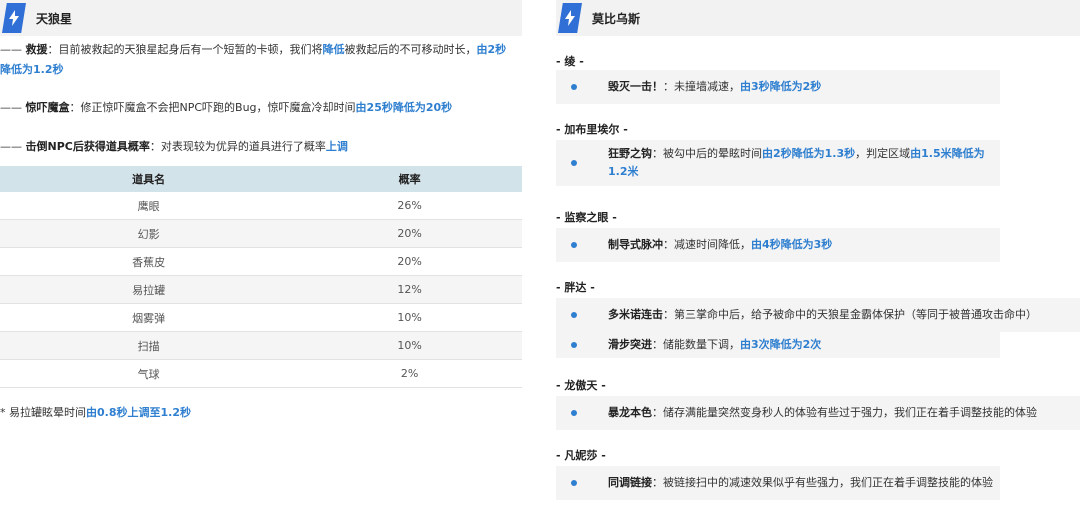  I want to click on hero-name: - 胖达 -, so click(575, 287).